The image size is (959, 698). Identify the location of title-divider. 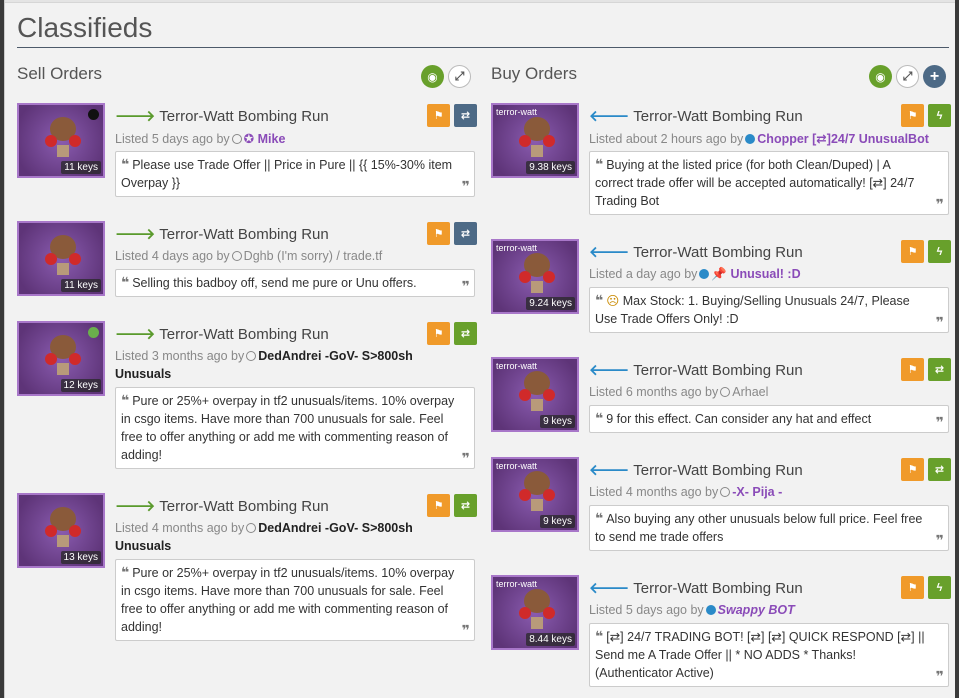
(483, 47).